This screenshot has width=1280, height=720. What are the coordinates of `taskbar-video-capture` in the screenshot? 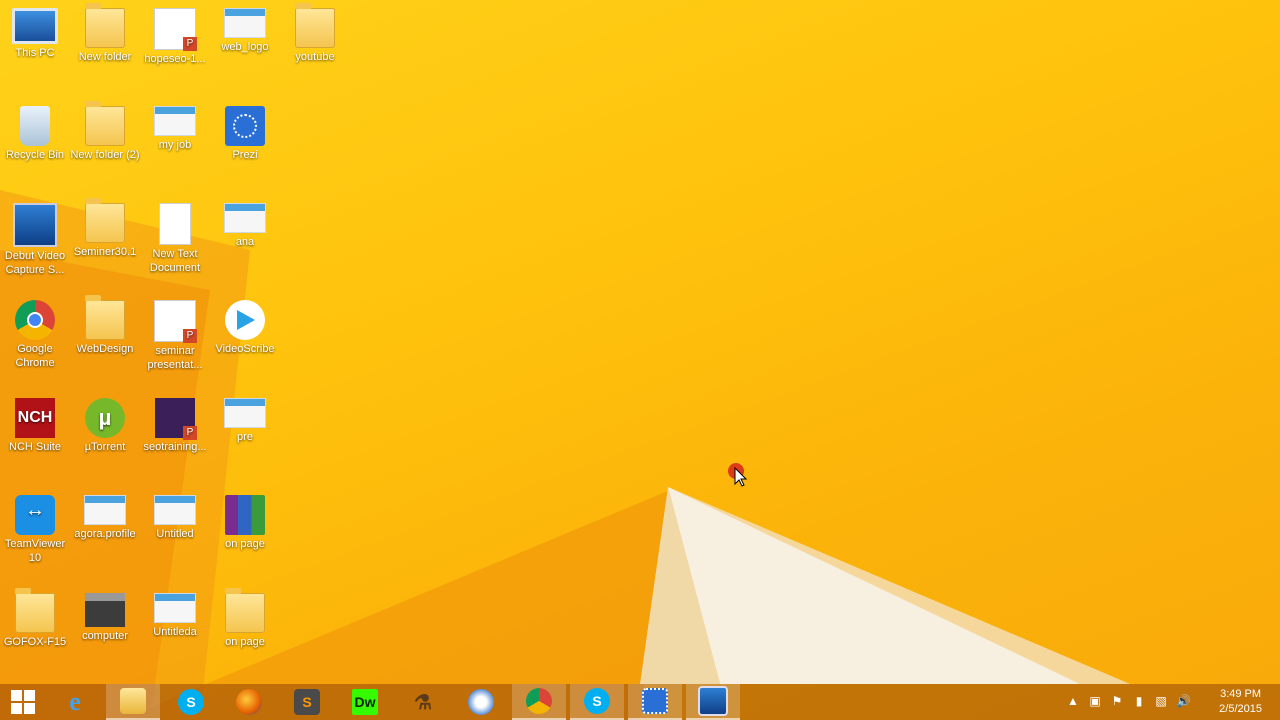 It's located at (713, 702).